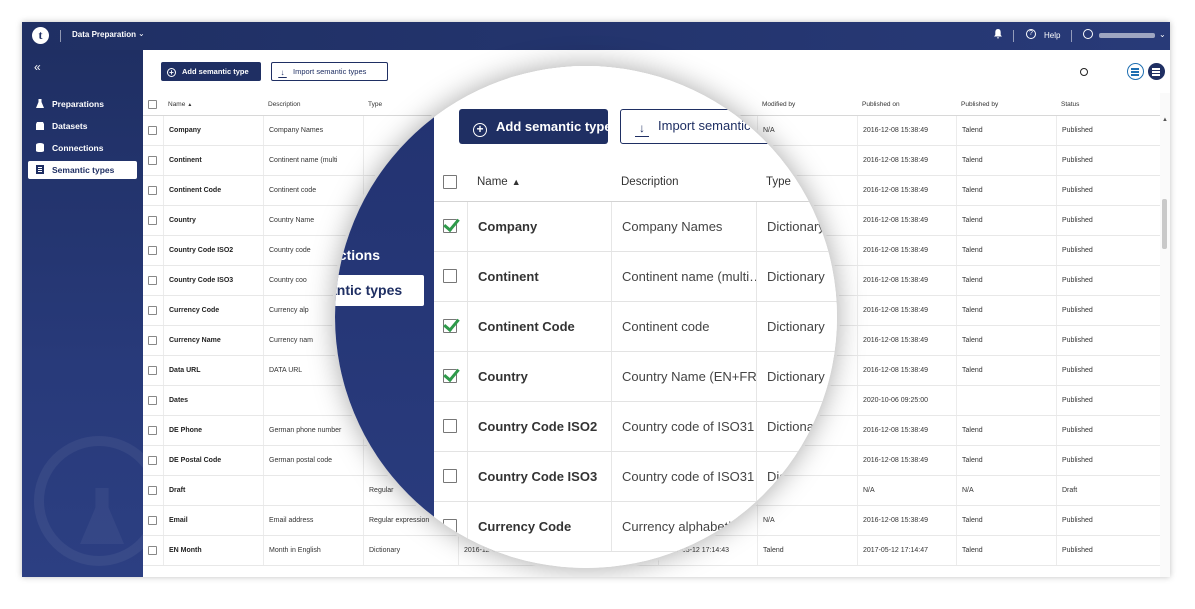 This screenshot has height=609, width=1195. I want to click on lens-select-all-checkbox, so click(450, 182).